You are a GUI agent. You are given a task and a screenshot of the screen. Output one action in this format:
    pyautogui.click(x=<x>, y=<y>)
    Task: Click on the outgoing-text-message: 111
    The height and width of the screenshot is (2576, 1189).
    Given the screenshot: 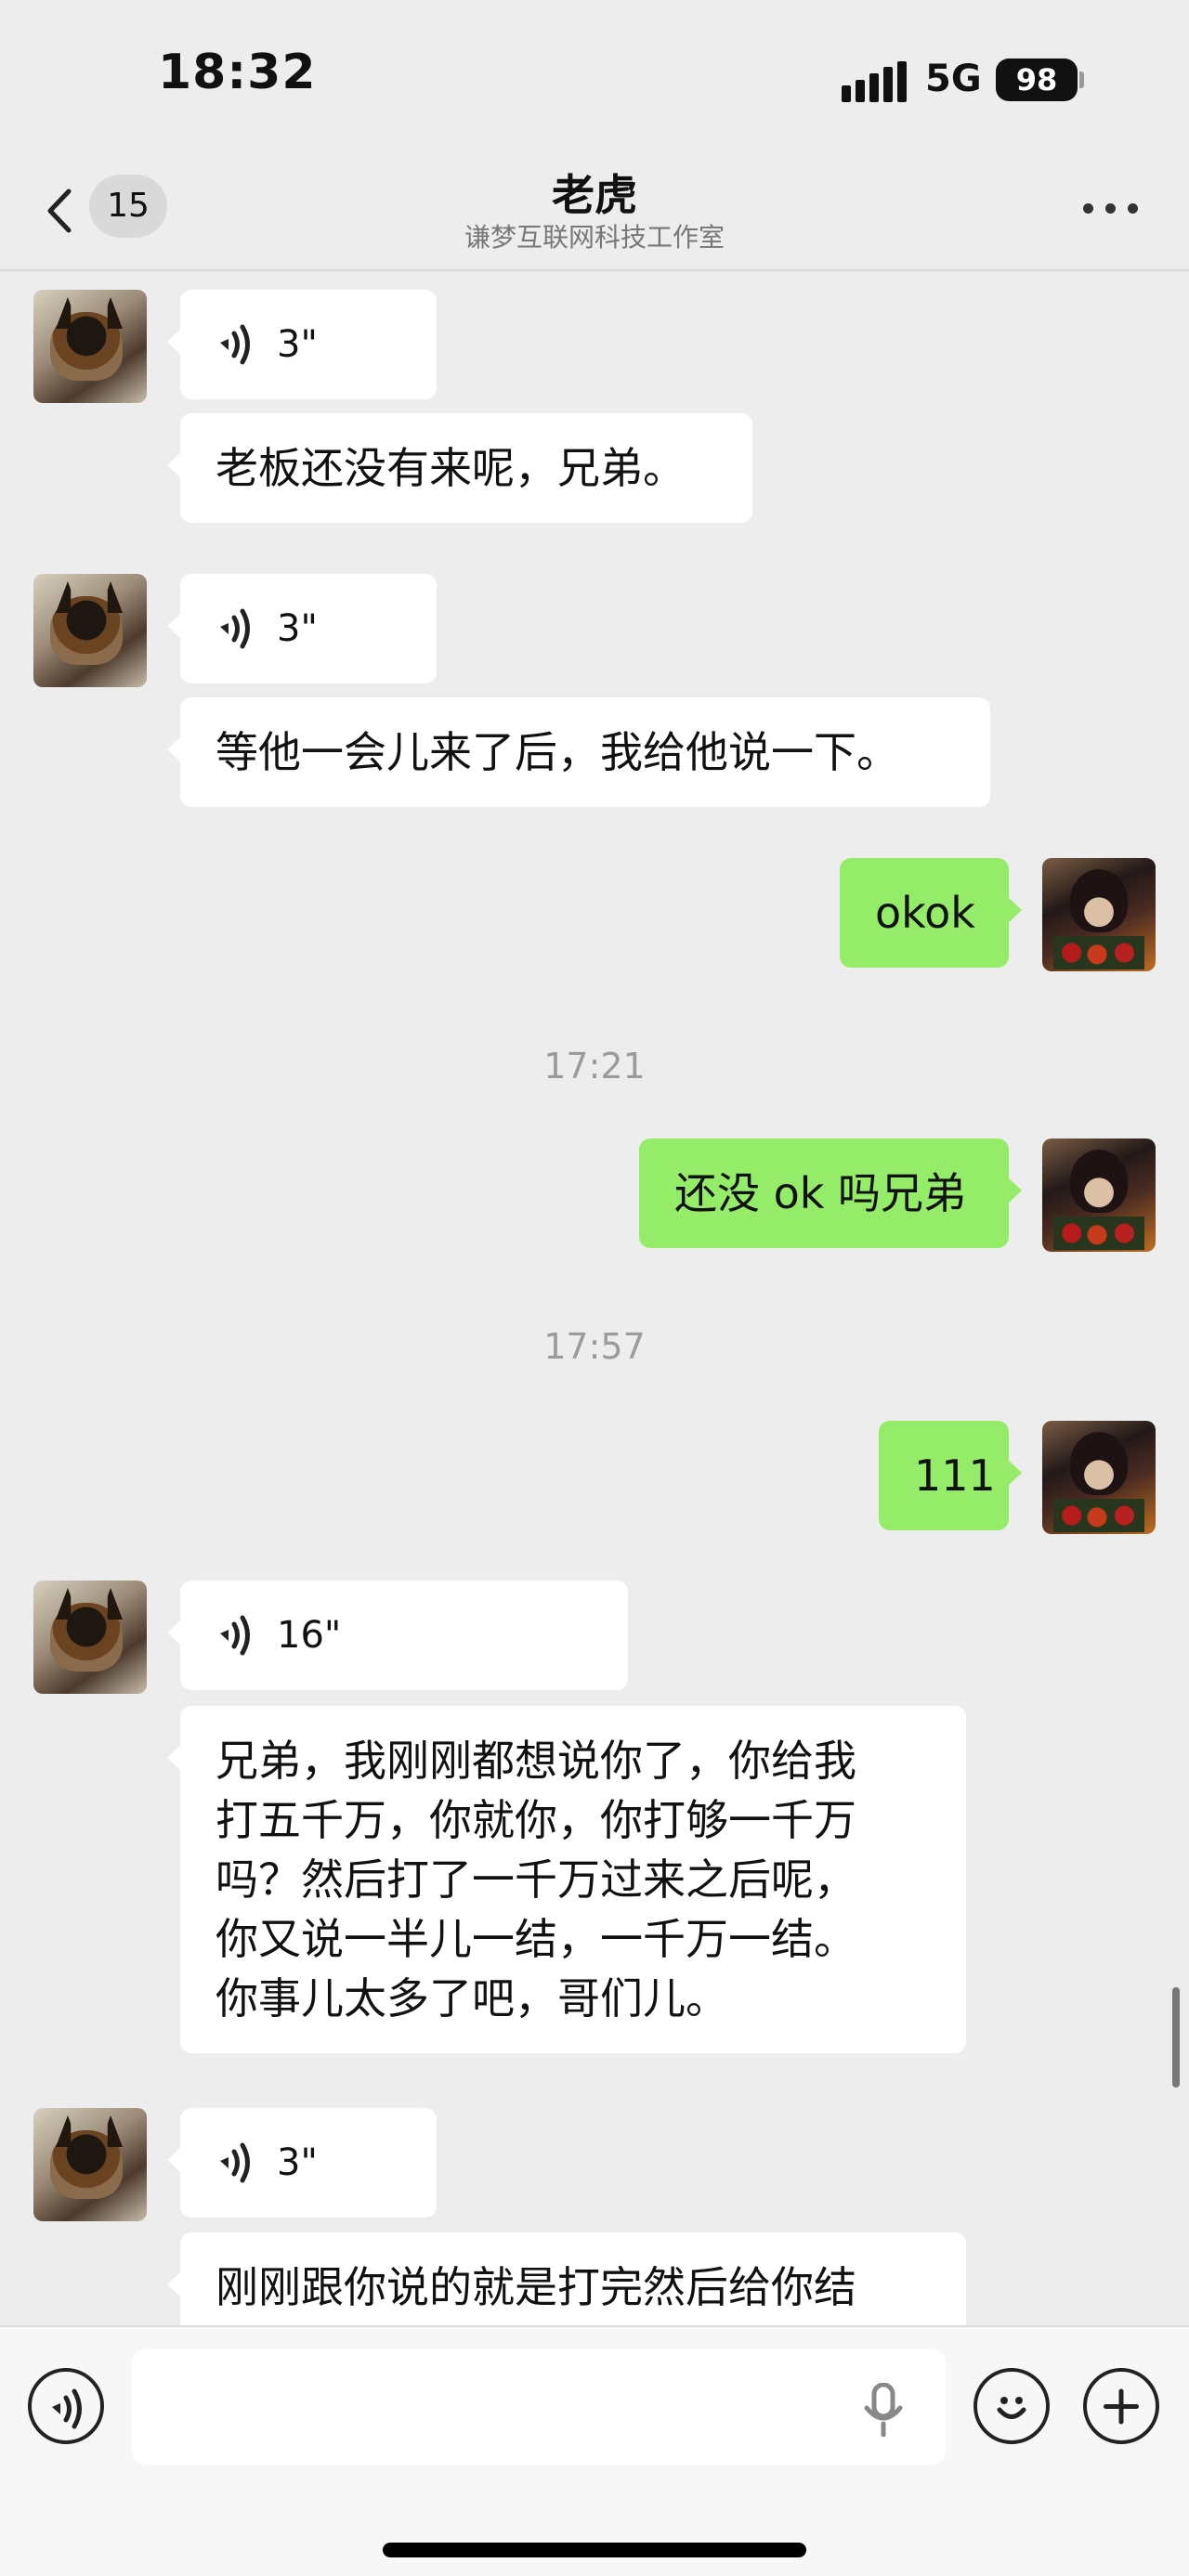 What is the action you would take?
    pyautogui.click(x=950, y=1476)
    